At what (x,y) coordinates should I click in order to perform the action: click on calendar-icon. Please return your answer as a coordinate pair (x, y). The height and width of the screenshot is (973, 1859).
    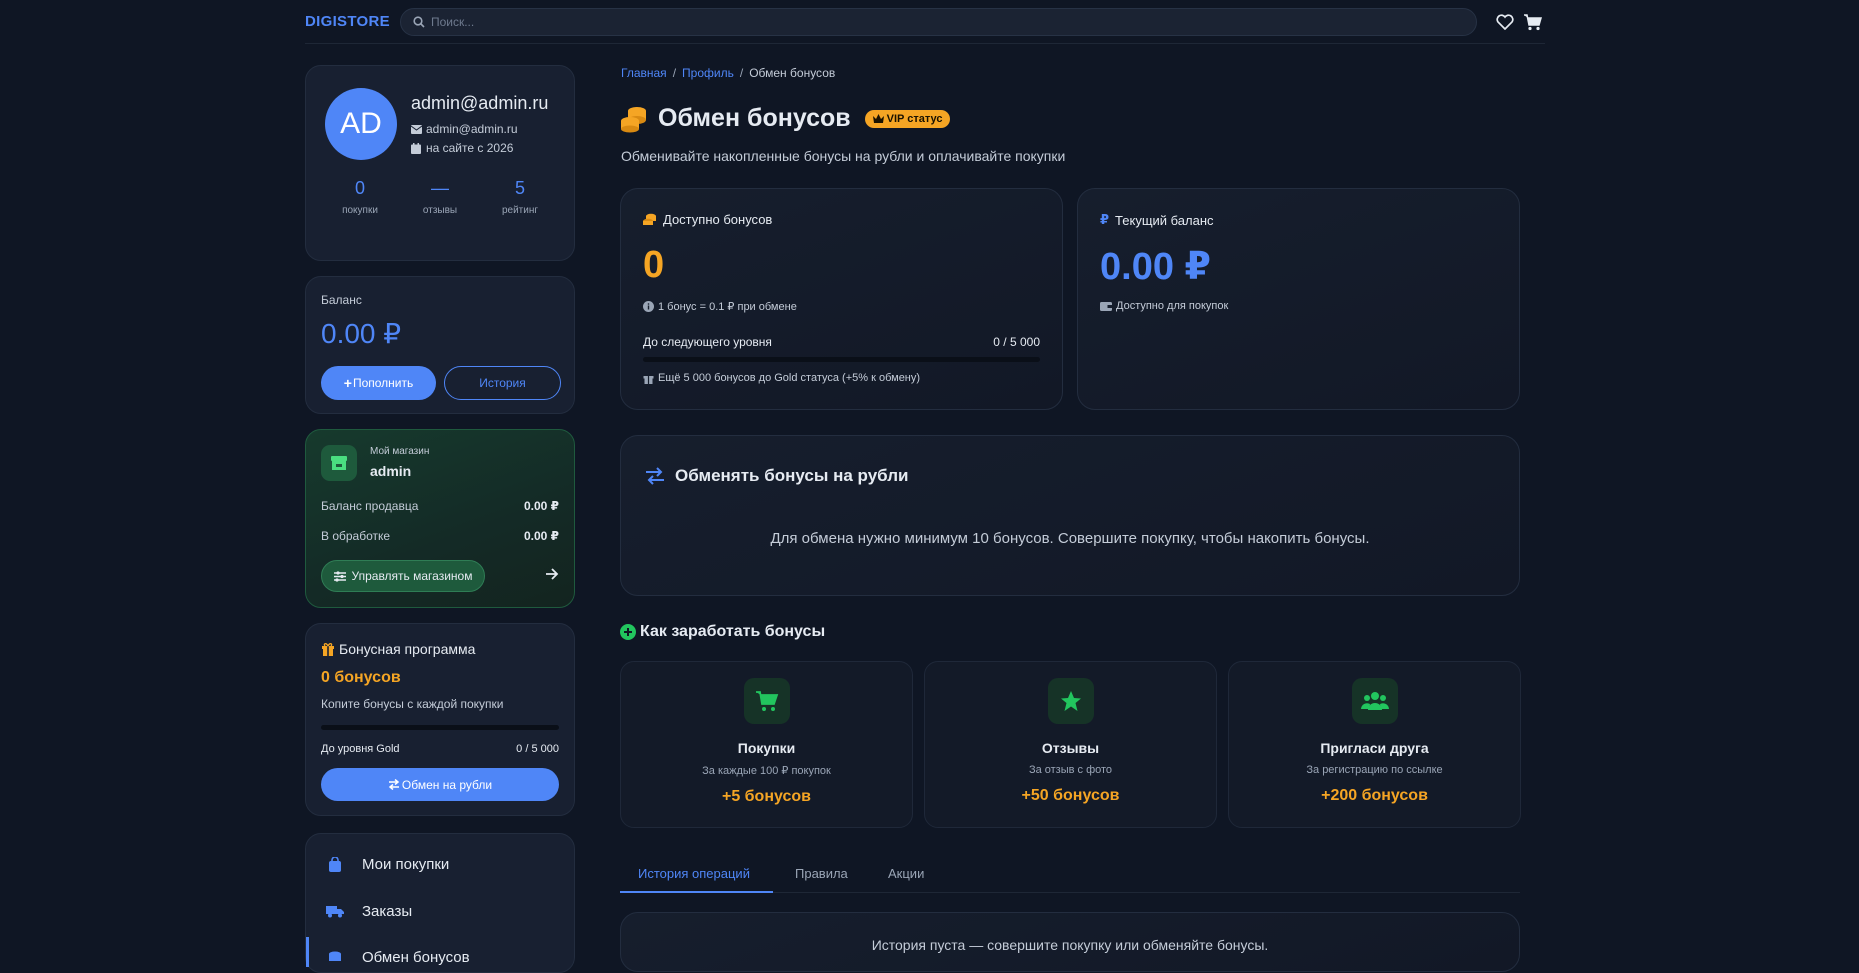
    Looking at the image, I should click on (416, 148).